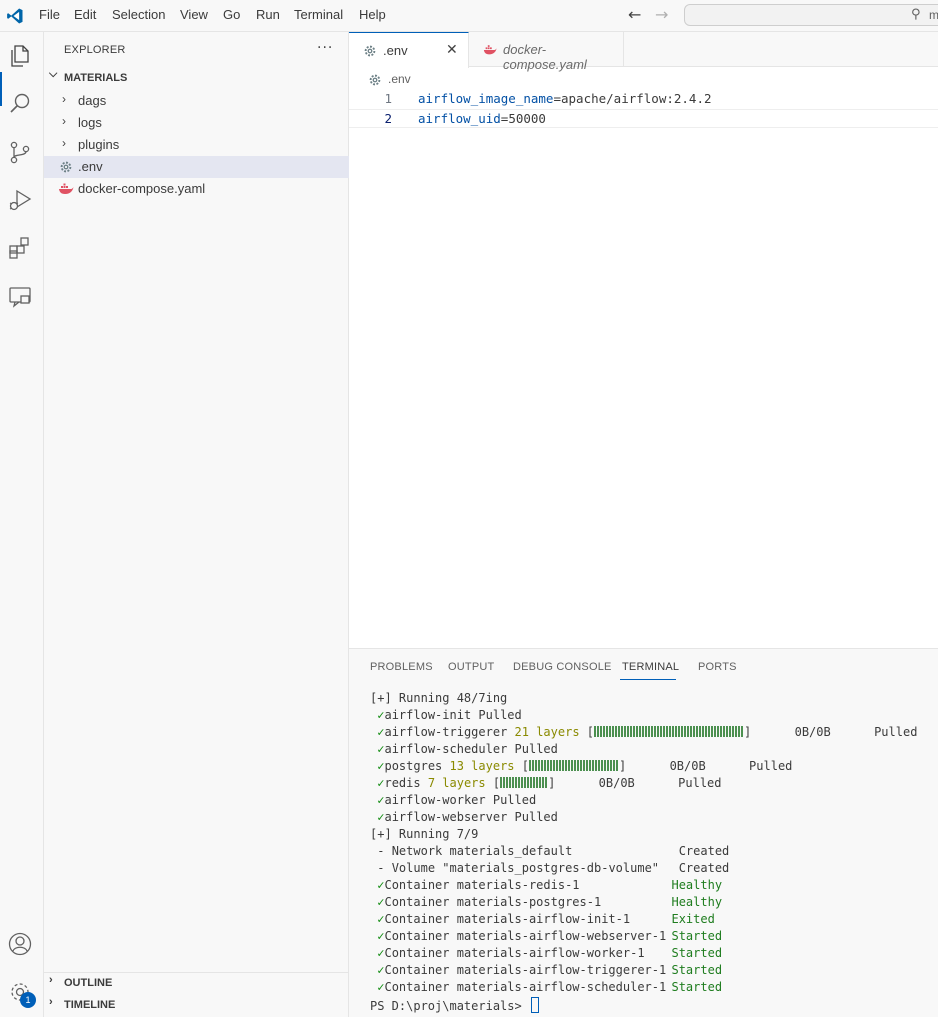 The image size is (938, 1017). I want to click on folder-section-label: MATERIALS, so click(96, 78).